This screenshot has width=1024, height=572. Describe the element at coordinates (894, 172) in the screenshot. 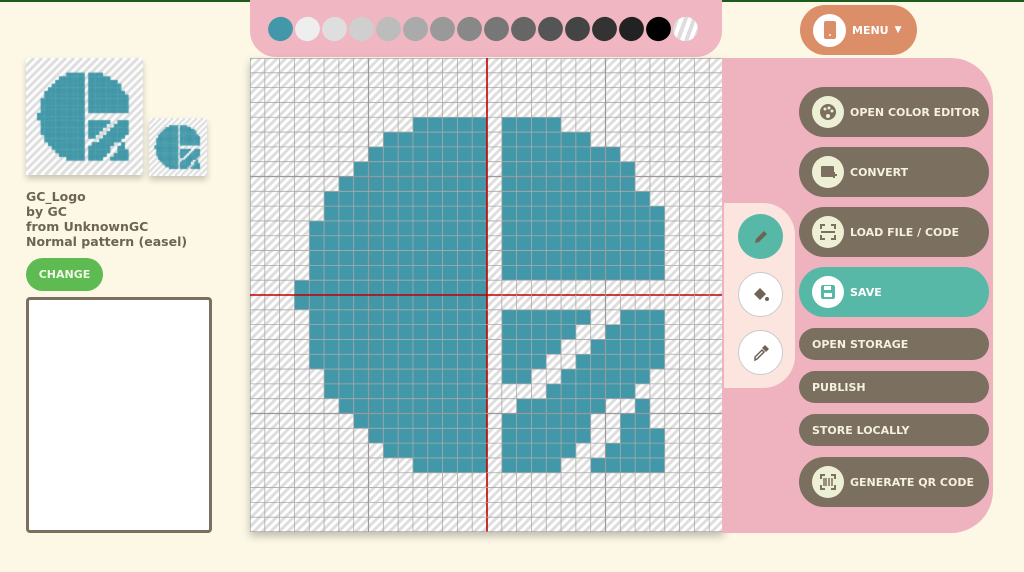

I see `convert-button: CONVERT` at that location.